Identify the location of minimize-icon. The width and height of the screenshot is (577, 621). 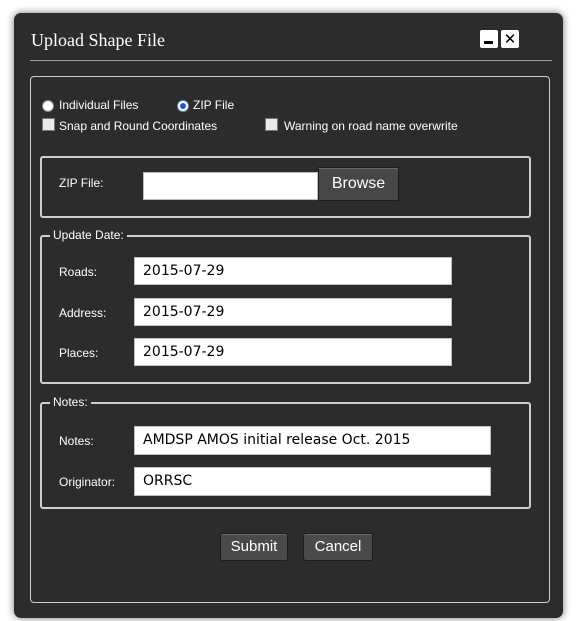
(488, 42).